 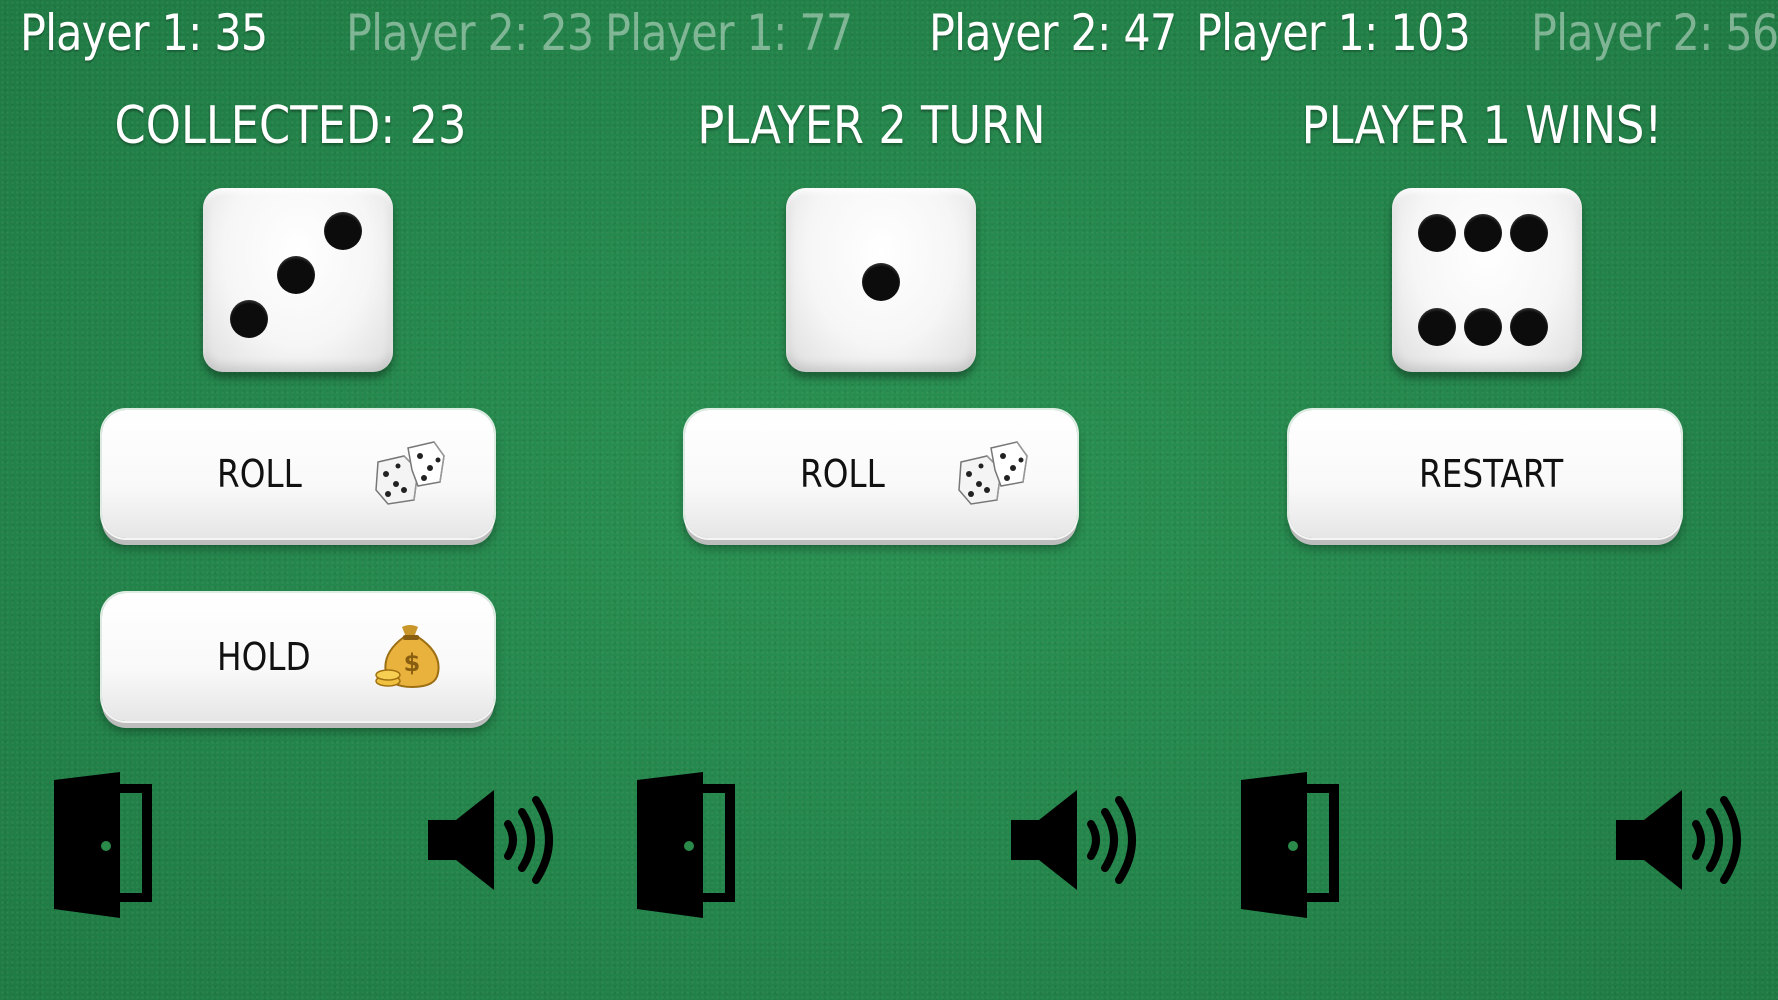 What do you see at coordinates (264, 657) in the screenshot?
I see `hold-button-label: HOLD` at bounding box center [264, 657].